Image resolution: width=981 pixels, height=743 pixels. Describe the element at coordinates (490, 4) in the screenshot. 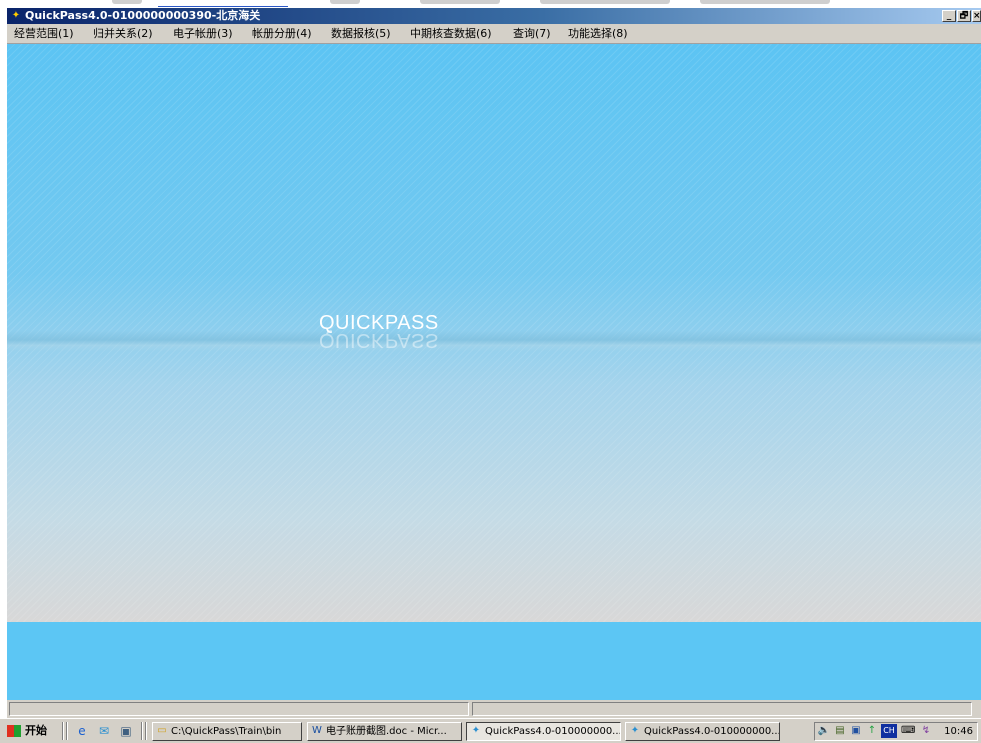

I see `background-document-strip` at that location.